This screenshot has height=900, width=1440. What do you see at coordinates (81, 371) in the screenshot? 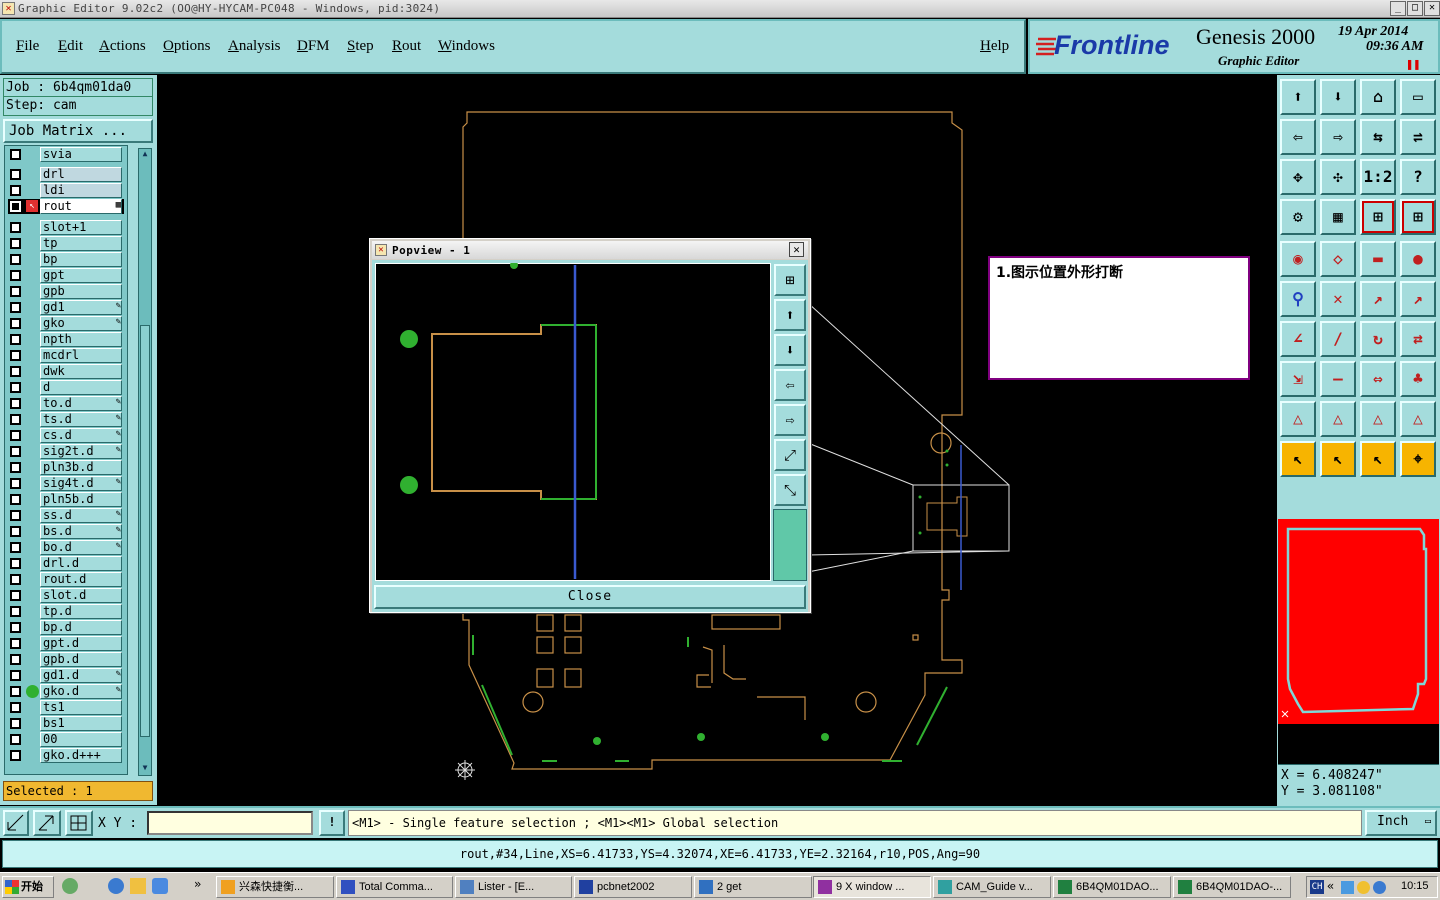
I see `layer-label: dwk` at bounding box center [81, 371].